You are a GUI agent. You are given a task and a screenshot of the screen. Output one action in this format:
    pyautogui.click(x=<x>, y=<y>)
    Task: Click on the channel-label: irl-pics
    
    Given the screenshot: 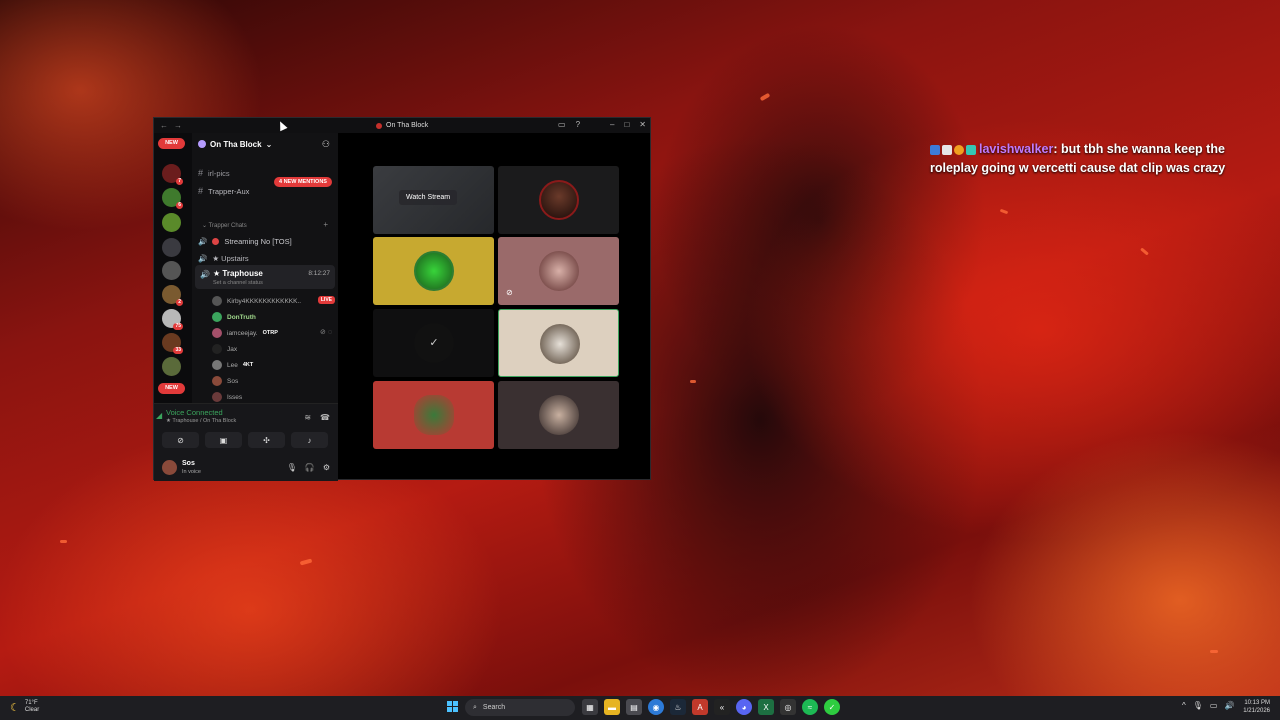 What is the action you would take?
    pyautogui.click(x=219, y=173)
    